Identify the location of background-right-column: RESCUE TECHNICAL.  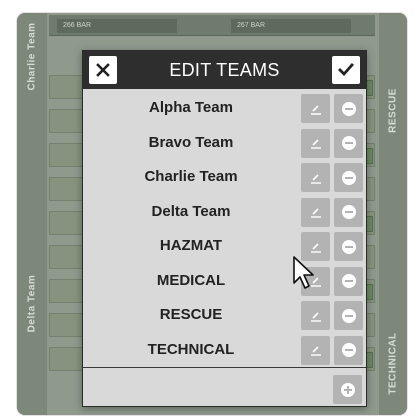
(393, 214).